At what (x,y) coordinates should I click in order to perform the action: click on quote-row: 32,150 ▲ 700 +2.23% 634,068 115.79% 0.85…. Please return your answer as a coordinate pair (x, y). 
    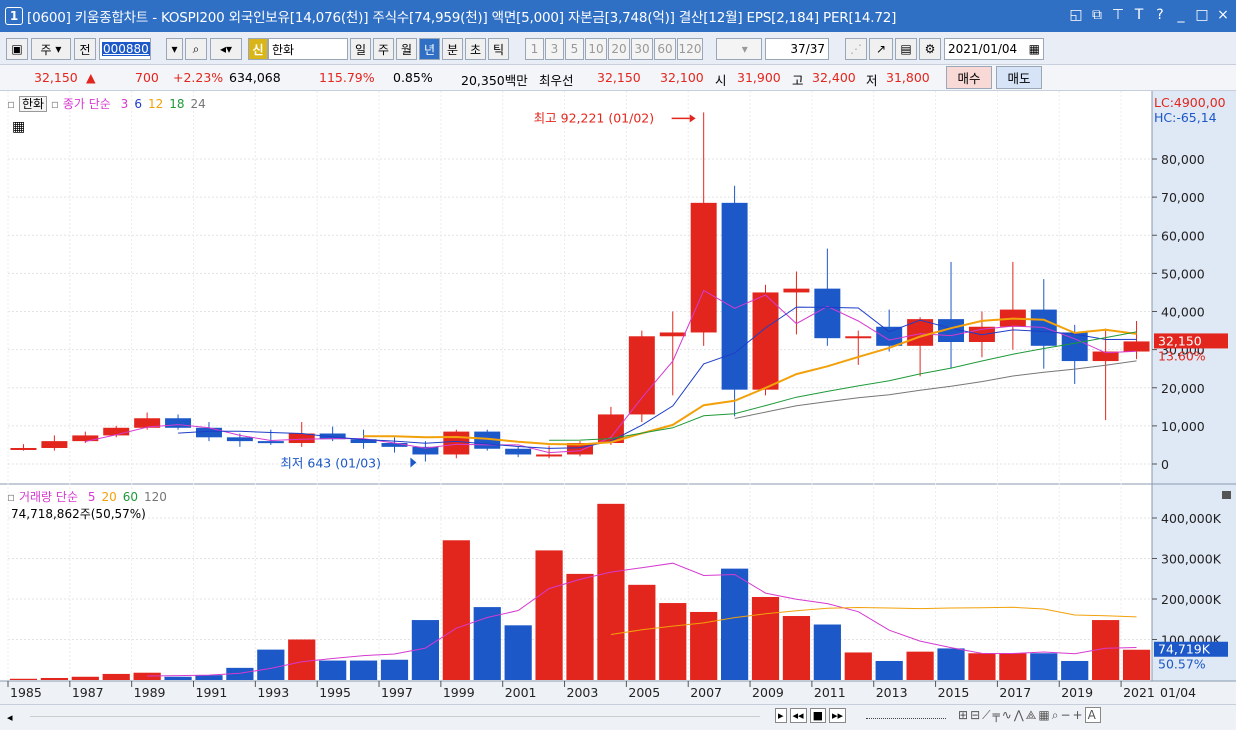
    Looking at the image, I should click on (618, 78).